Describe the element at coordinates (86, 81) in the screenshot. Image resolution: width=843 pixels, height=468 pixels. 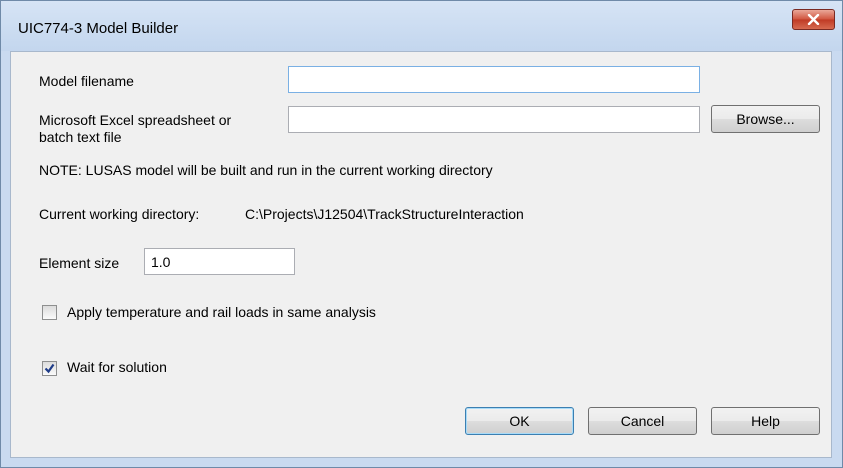
I see `model-filename-label: Model filename` at that location.